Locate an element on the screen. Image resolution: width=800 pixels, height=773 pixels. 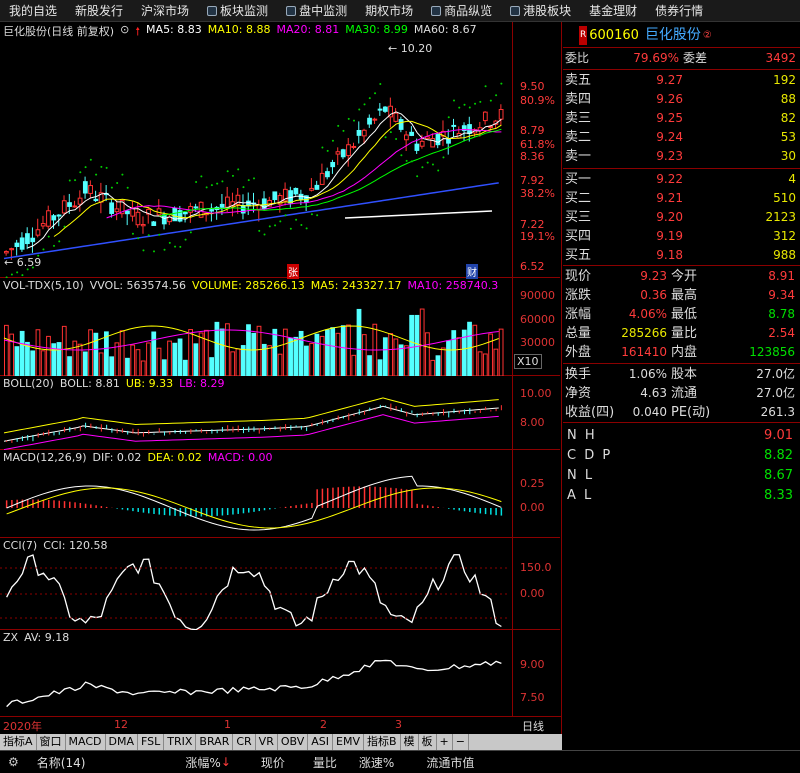
ask-volume: 192 is located at coordinates (784, 80).